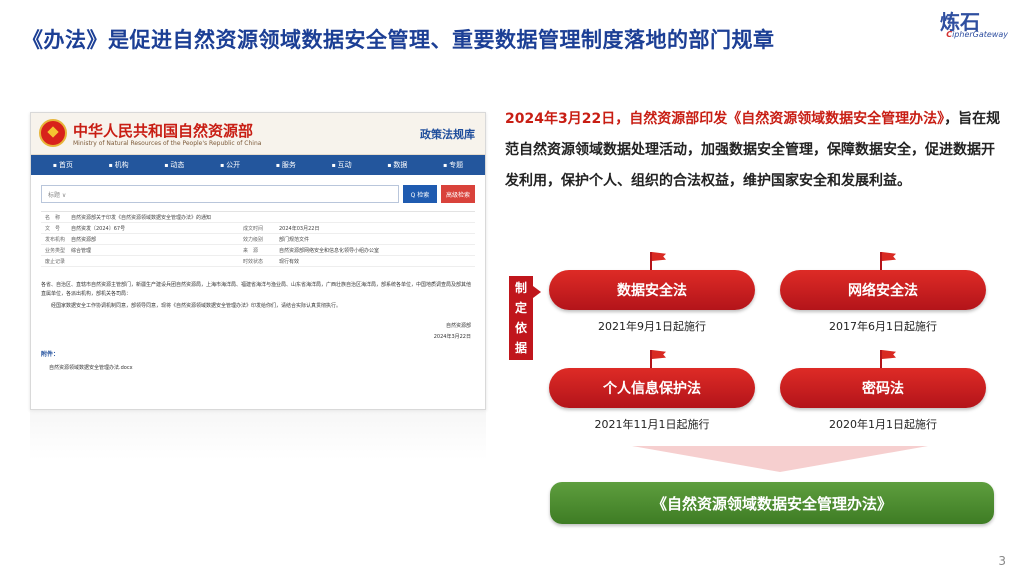 This screenshot has height=576, width=1024. I want to click on law-pill-cryptography: 密码法, so click(883, 388).